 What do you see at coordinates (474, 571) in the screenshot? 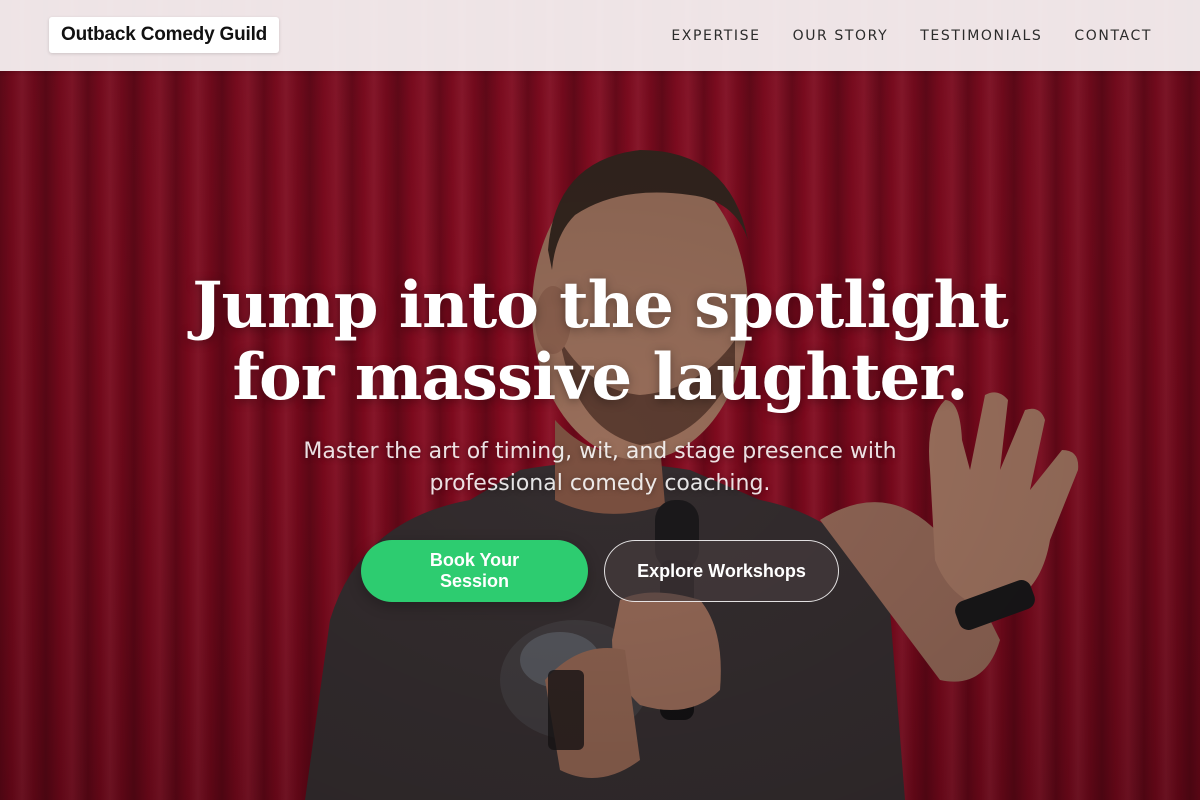
I see `book-session-button: Book Your Session` at bounding box center [474, 571].